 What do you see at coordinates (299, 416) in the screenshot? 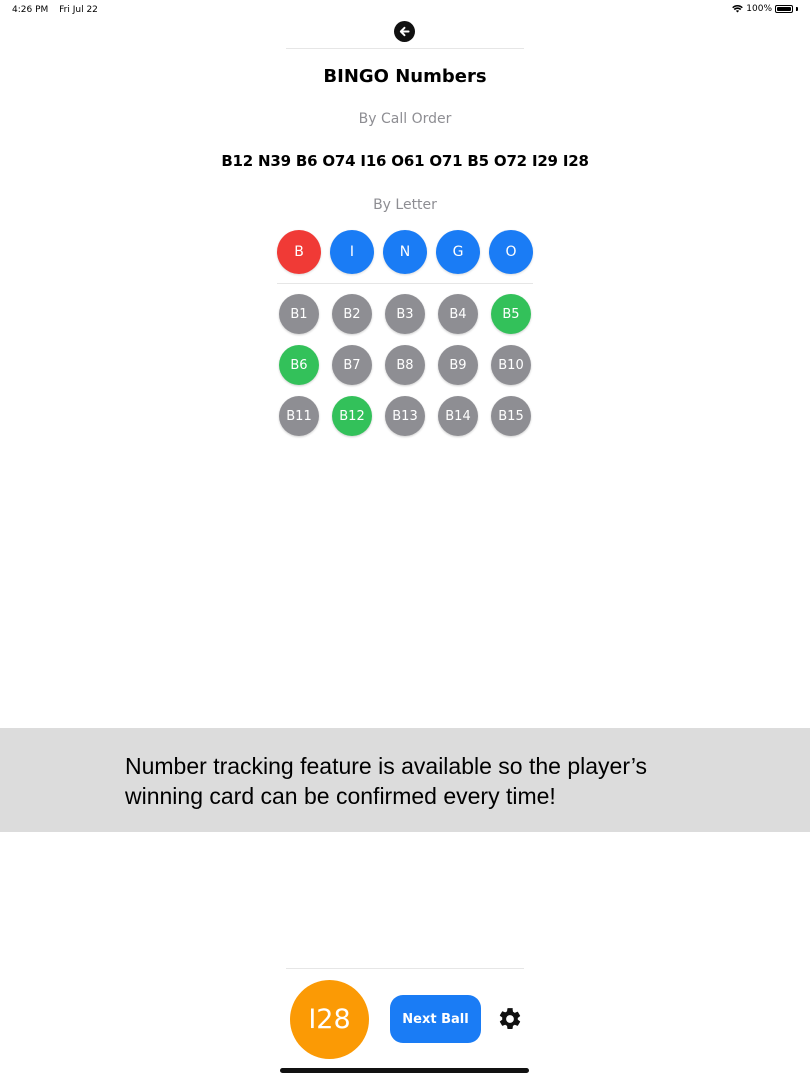
I see `number-ball-b11: B11` at bounding box center [299, 416].